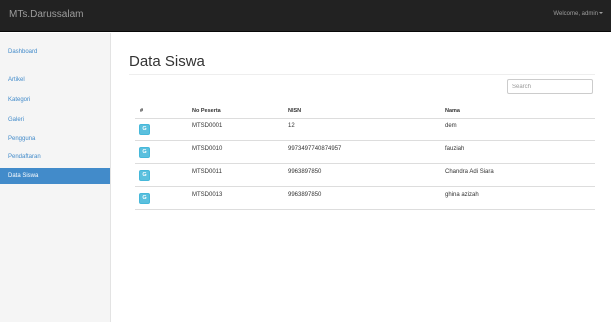 This screenshot has width=611, height=322. I want to click on welcome-label: Welcome, admin, so click(575, 14).